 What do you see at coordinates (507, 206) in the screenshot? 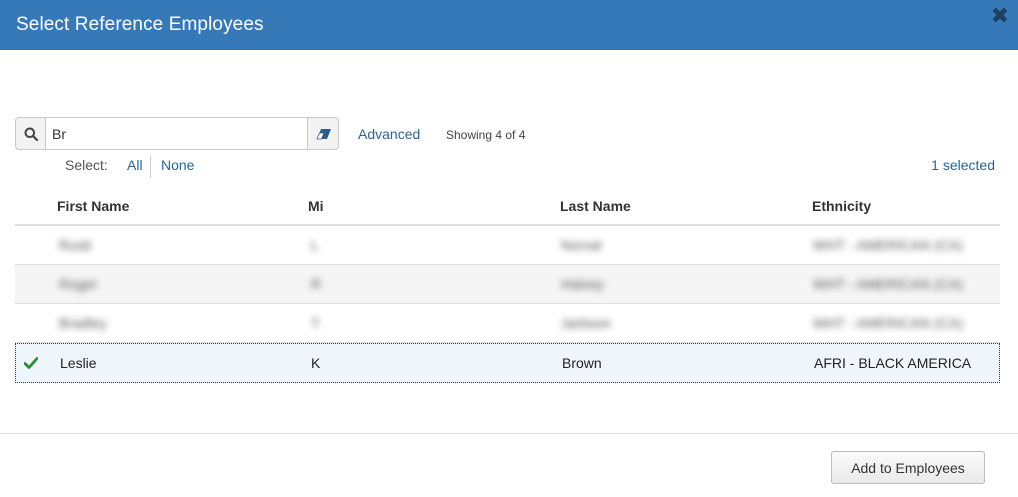
I see `table-header: First Name Mi Last Name Ethnicity` at bounding box center [507, 206].